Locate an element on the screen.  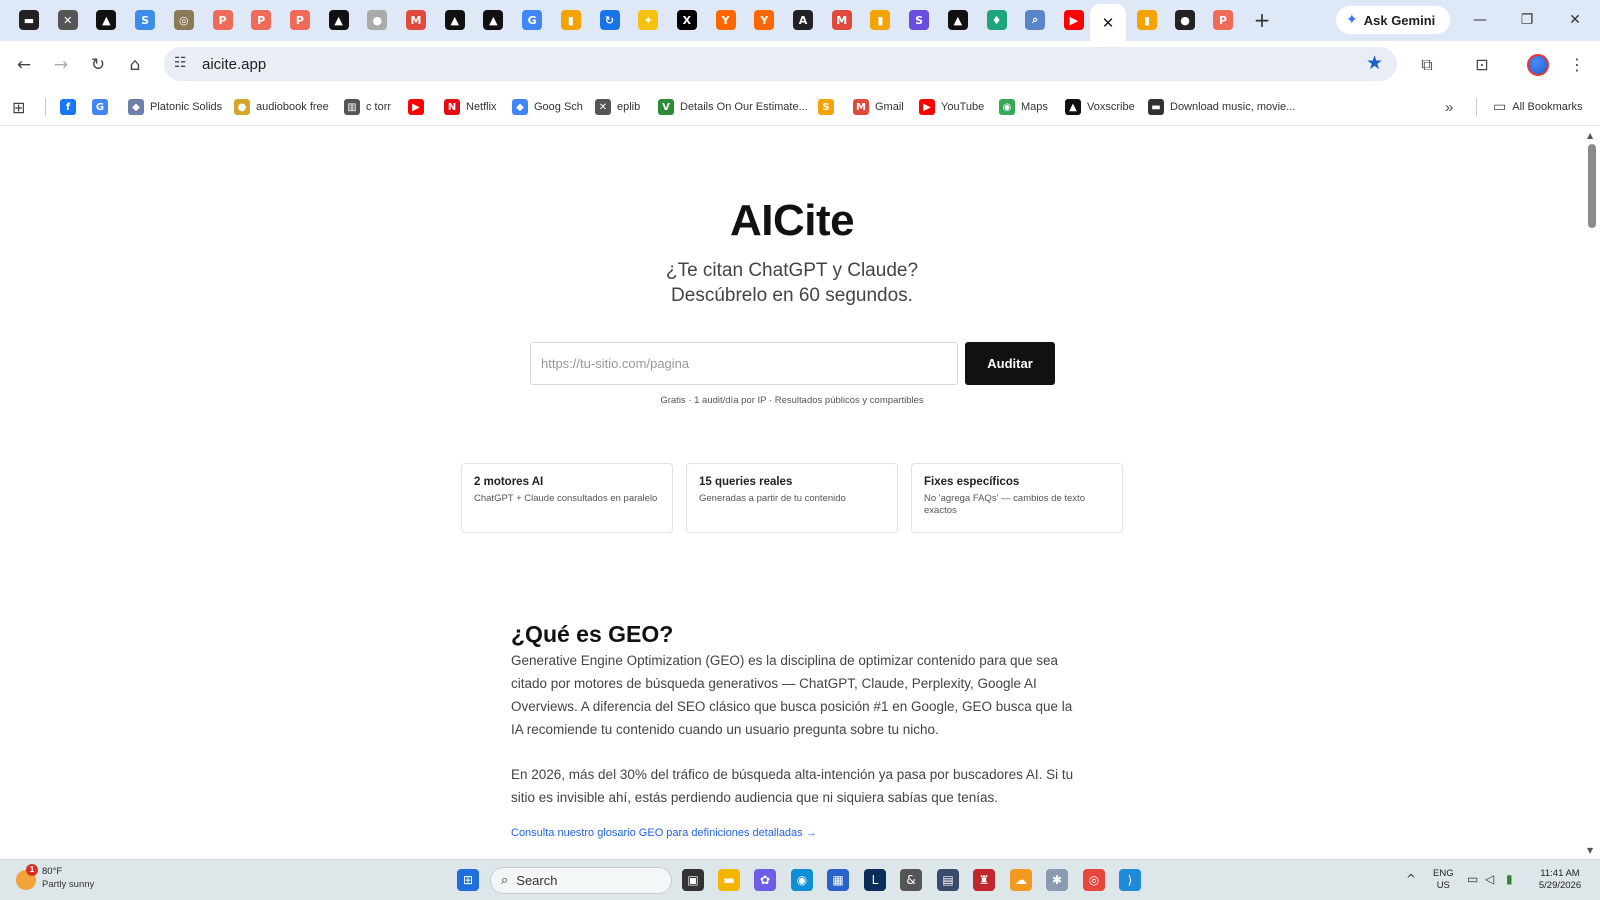
tab-sigo-icon: S is located at coordinates (145, 20).